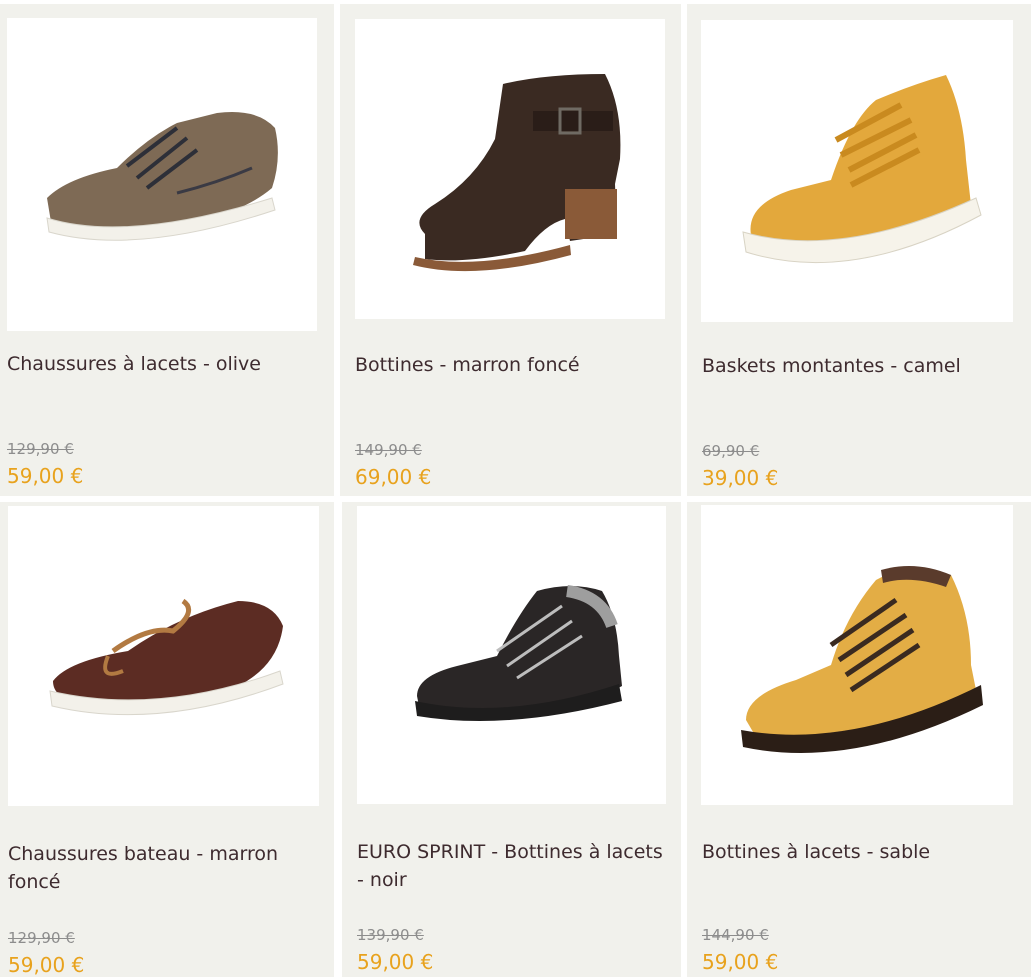 This screenshot has height=977, width=1031. What do you see at coordinates (740, 478) in the screenshot?
I see `sale-price: 39,00 €` at bounding box center [740, 478].